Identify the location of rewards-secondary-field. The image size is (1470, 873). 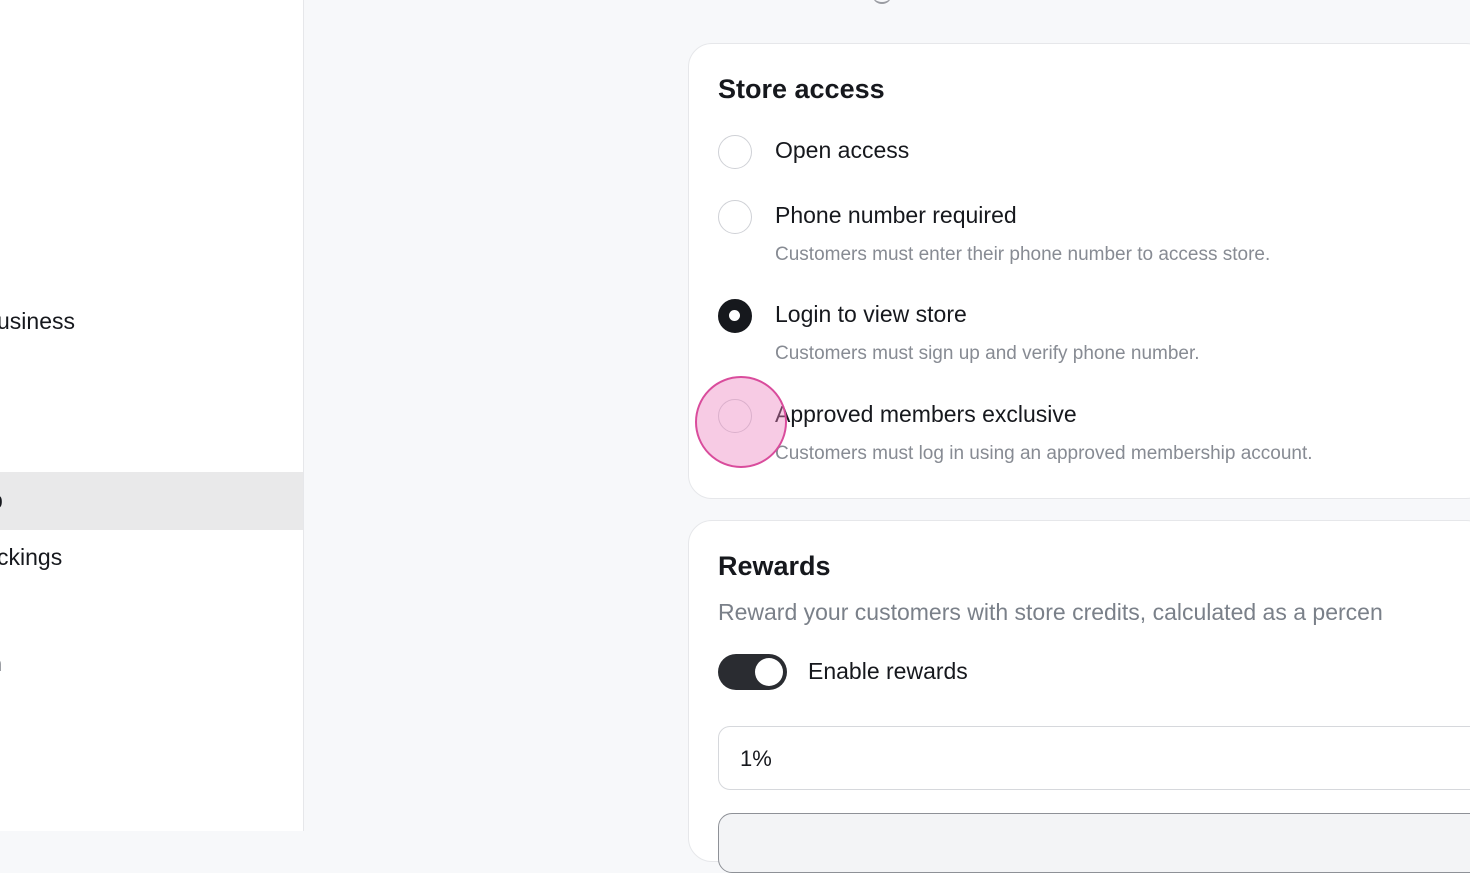
(1094, 843).